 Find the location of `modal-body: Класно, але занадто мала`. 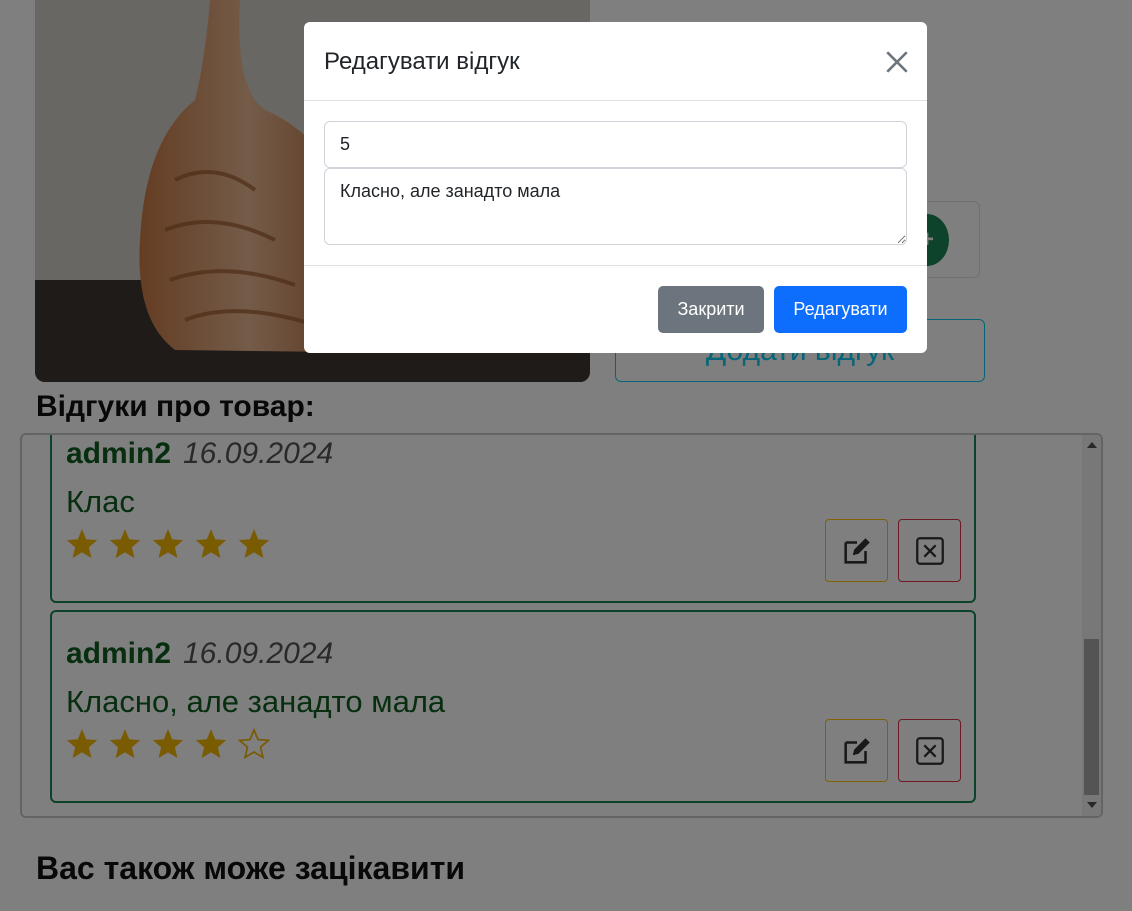

modal-body: Класно, але занадто мала is located at coordinates (615, 183).